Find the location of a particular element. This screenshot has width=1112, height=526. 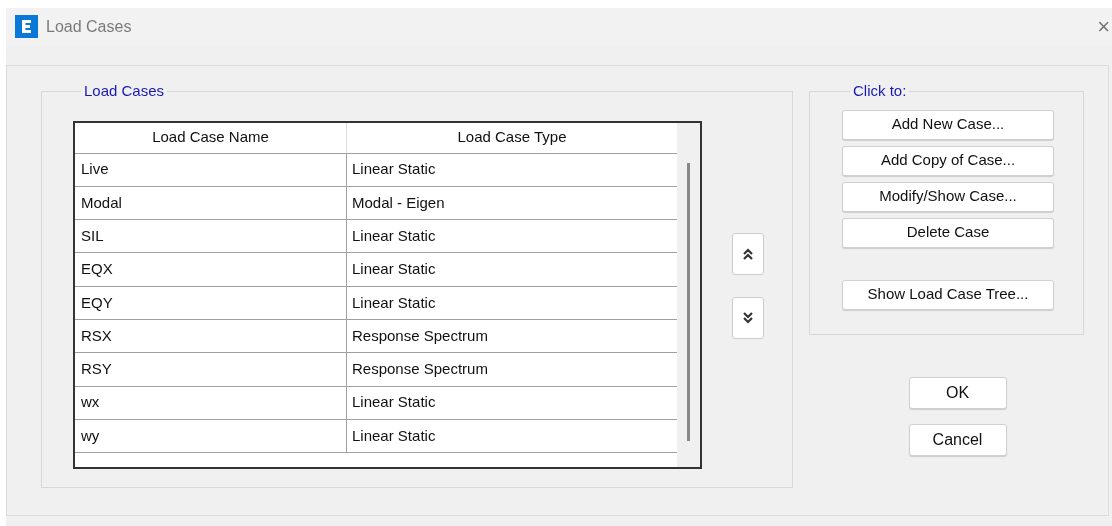

move-up-button is located at coordinates (748, 253).